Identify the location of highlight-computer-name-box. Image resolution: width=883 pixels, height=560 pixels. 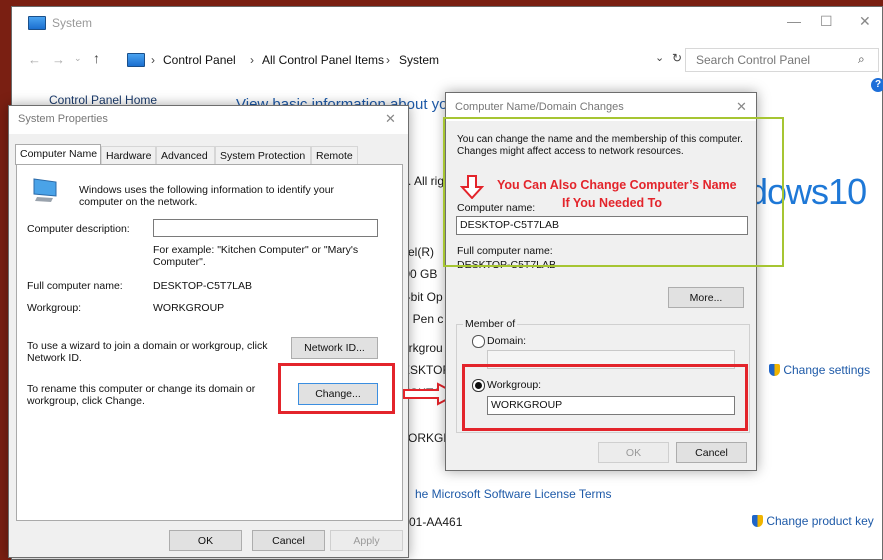
(613, 192).